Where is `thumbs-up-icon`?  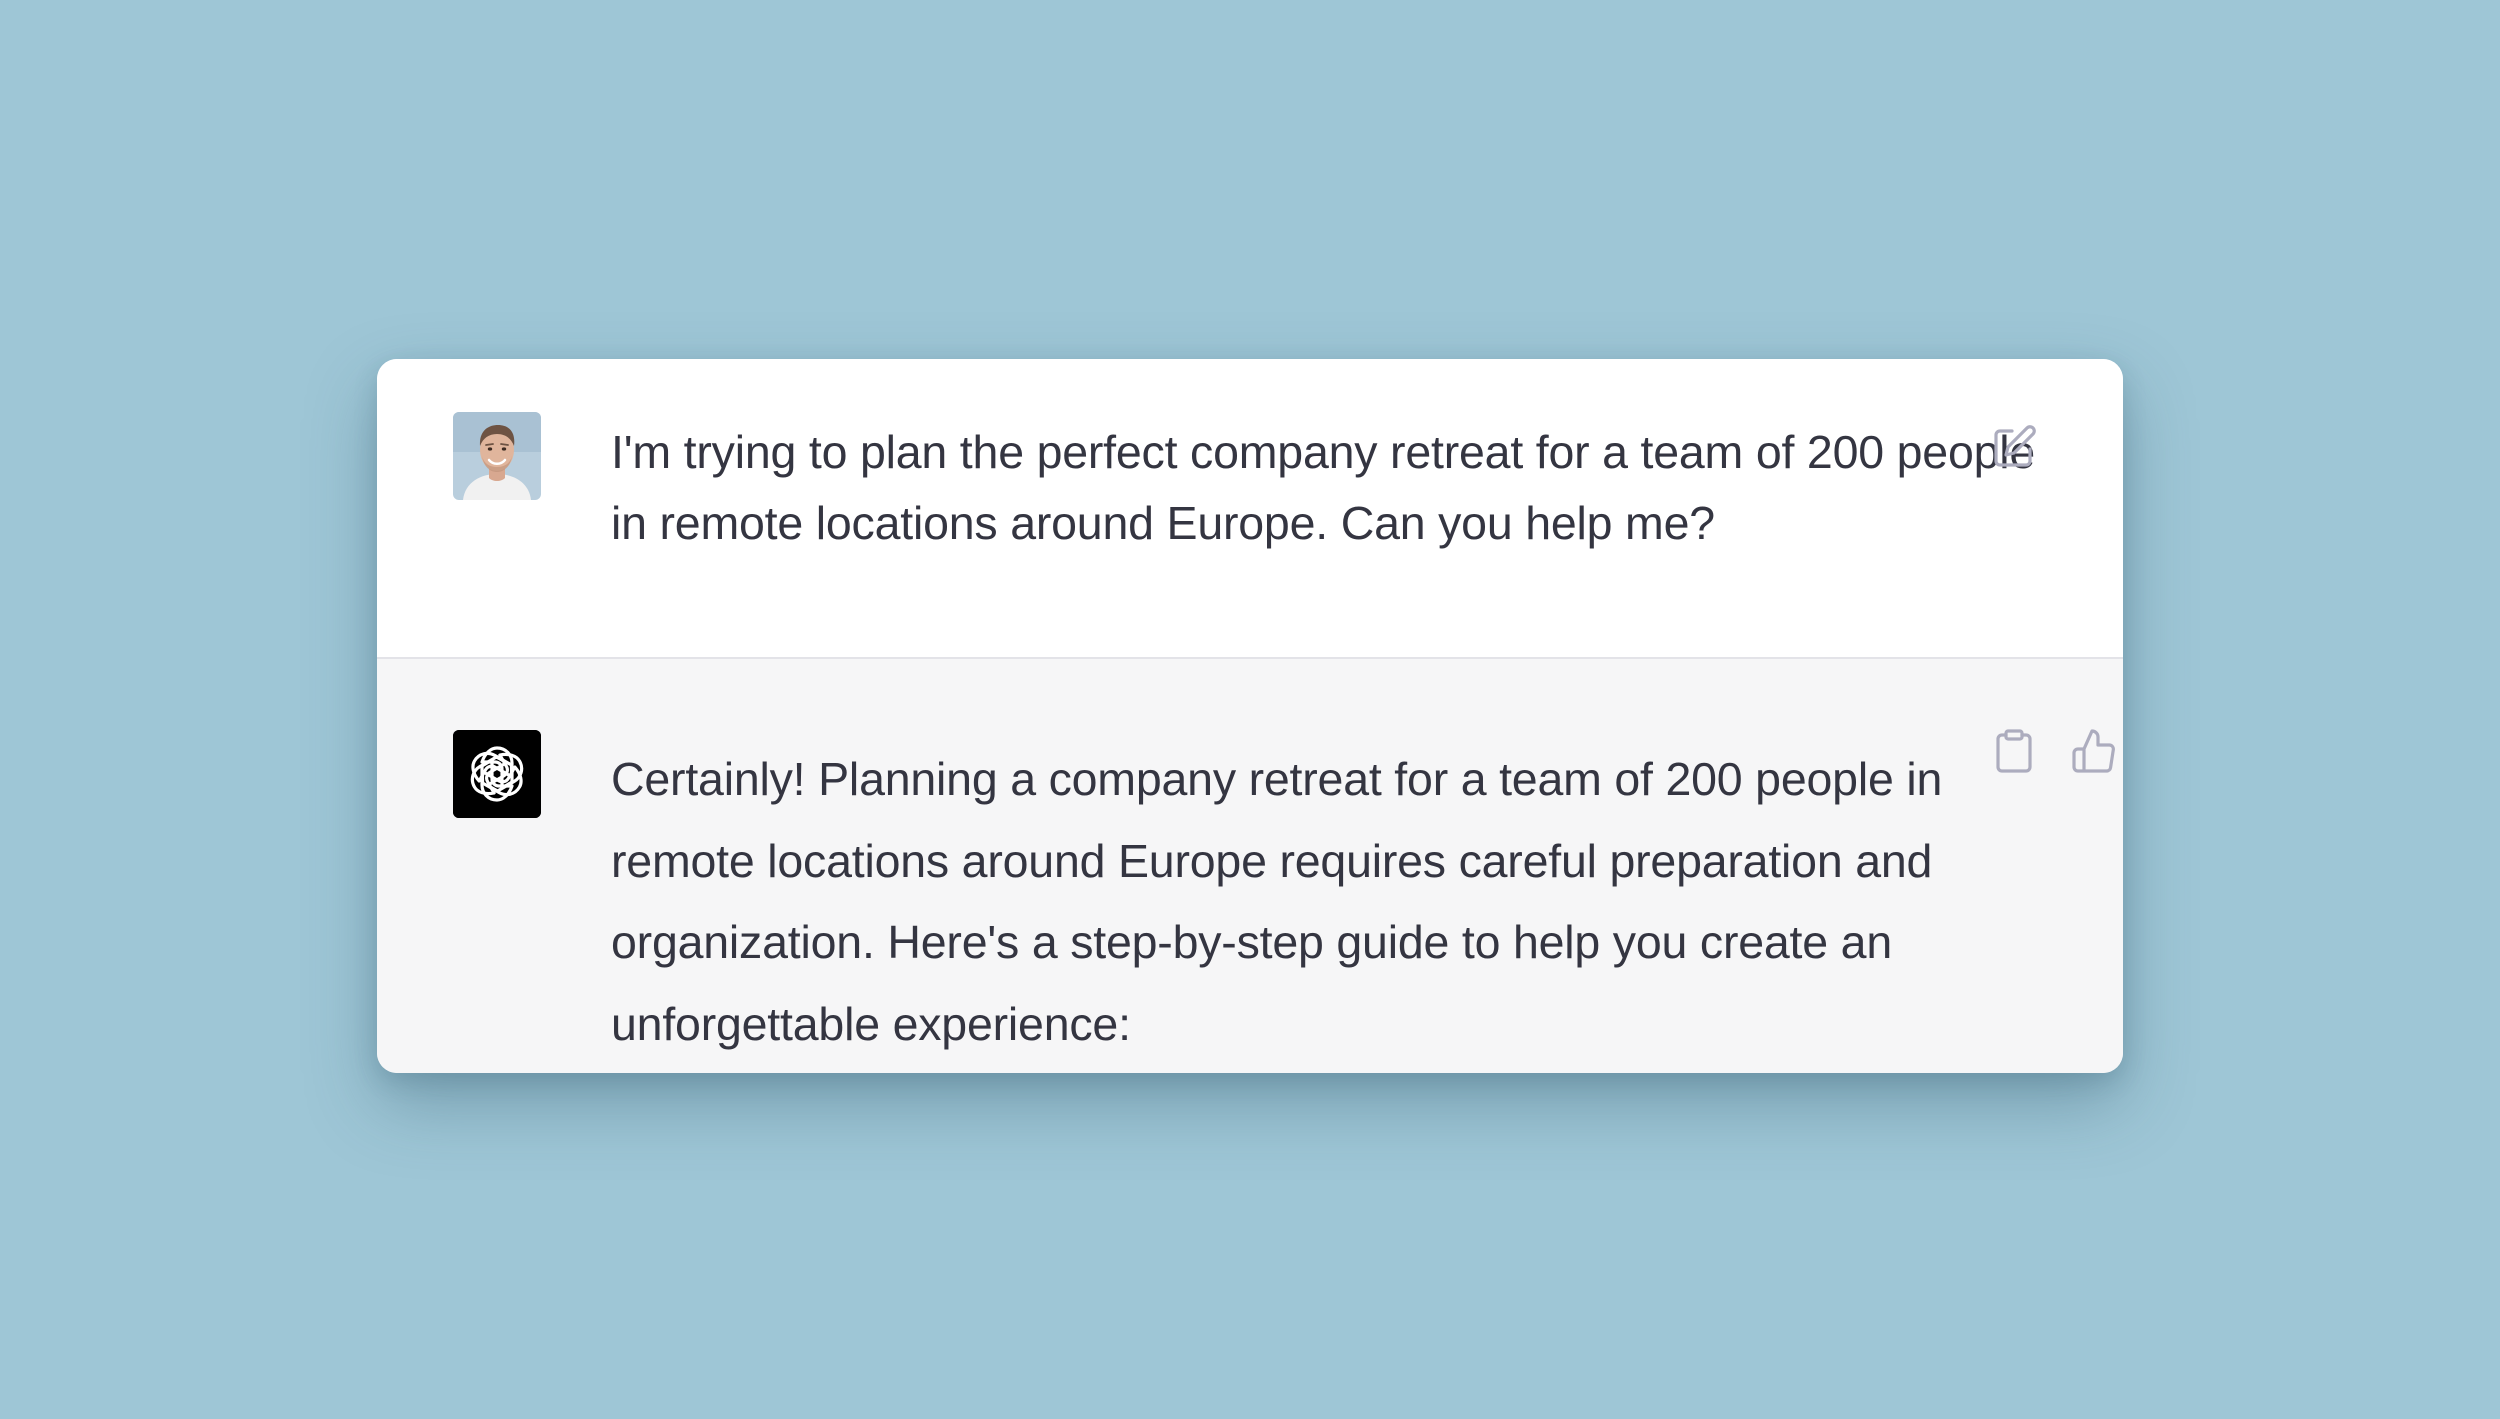 thumbs-up-icon is located at coordinates (2093, 751).